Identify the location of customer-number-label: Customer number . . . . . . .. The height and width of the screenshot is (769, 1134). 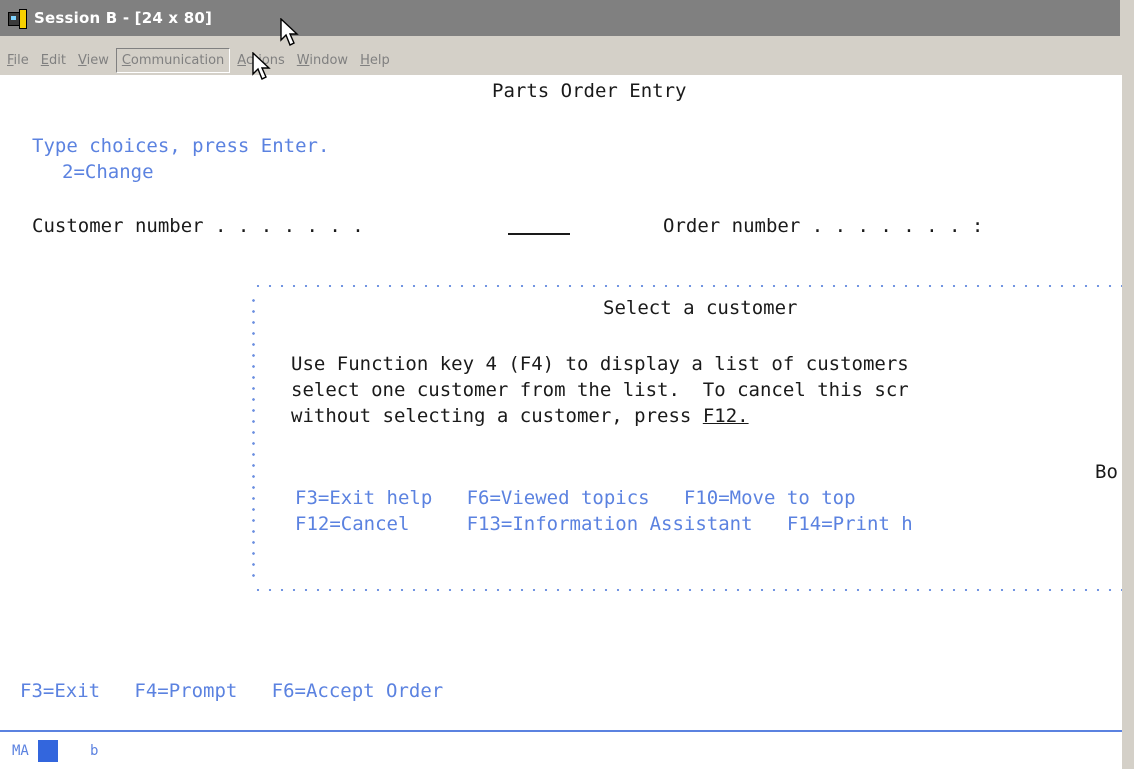
(198, 226).